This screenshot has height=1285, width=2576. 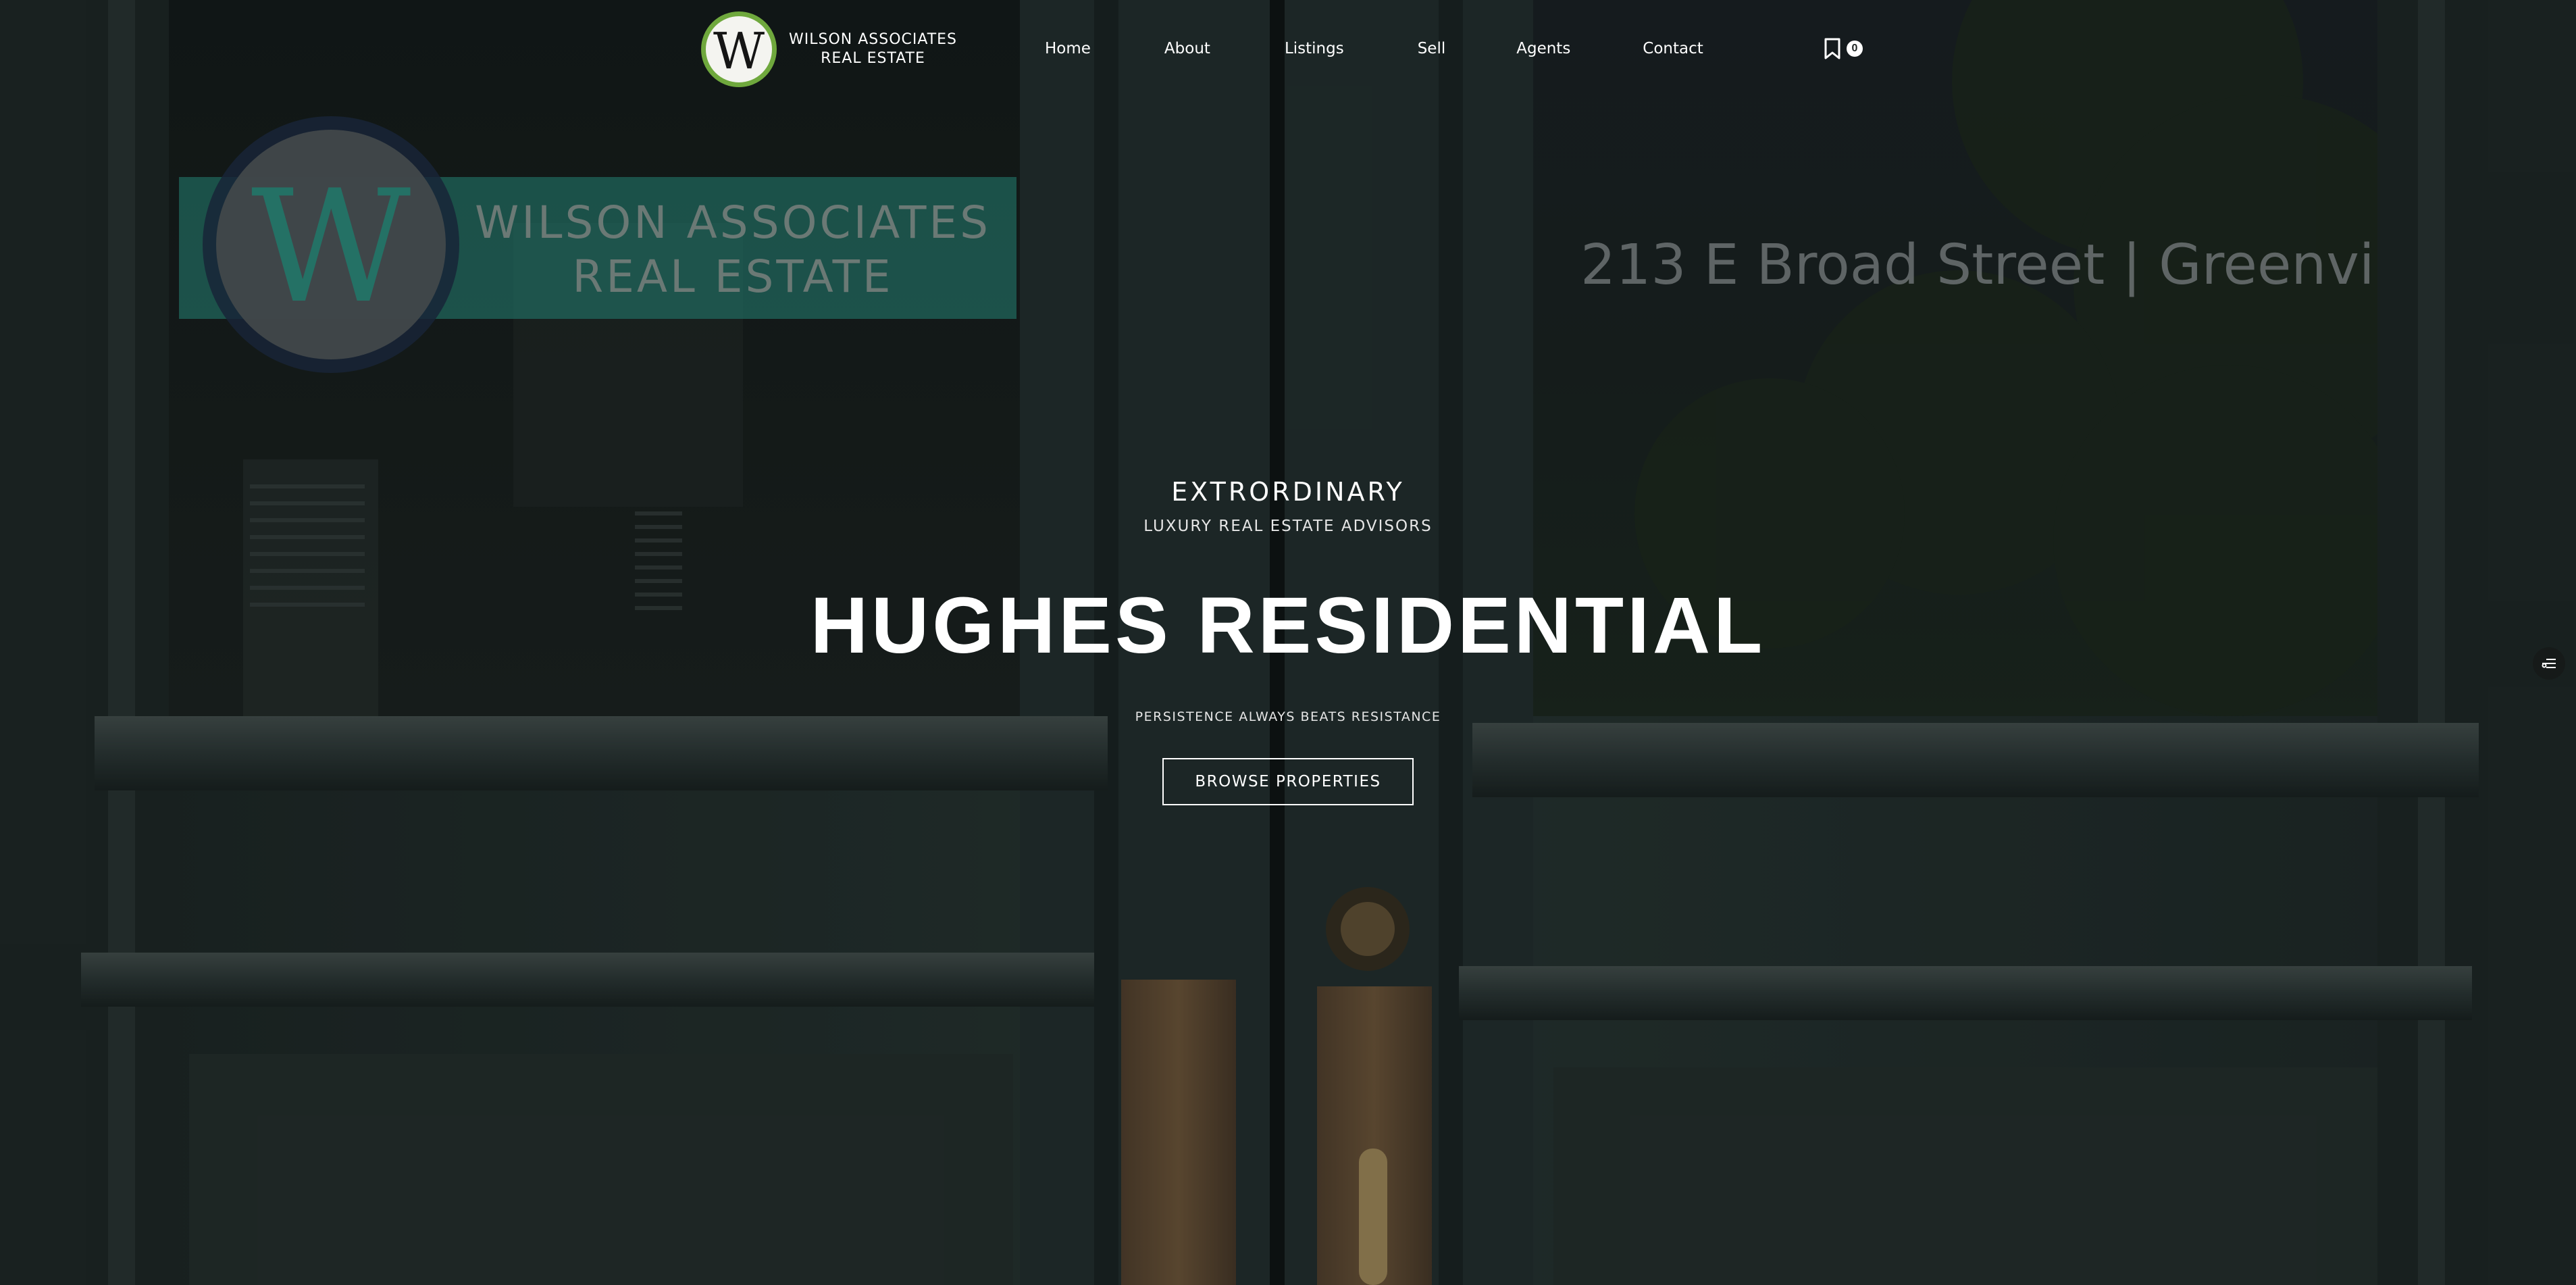 What do you see at coordinates (1314, 48) in the screenshot?
I see `nav-link-listings: Listings` at bounding box center [1314, 48].